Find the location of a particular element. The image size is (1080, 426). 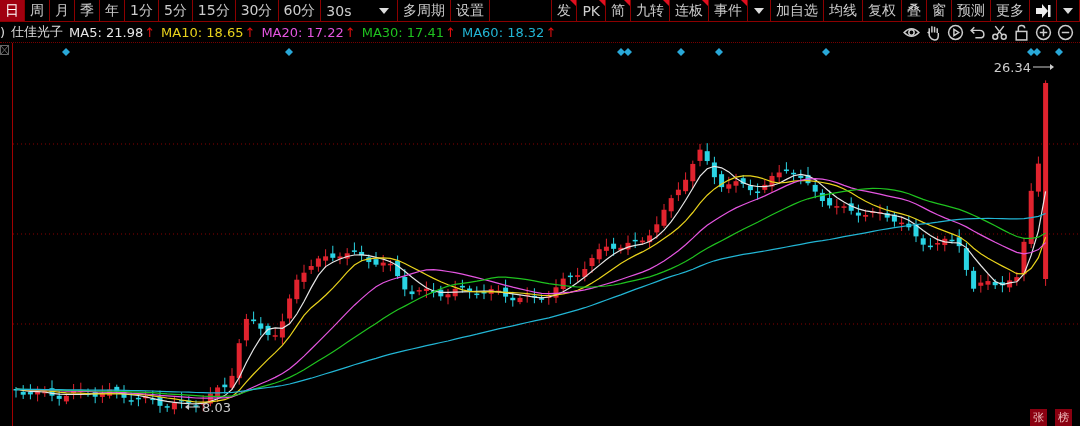

play-circle-icon is located at coordinates (955, 32).